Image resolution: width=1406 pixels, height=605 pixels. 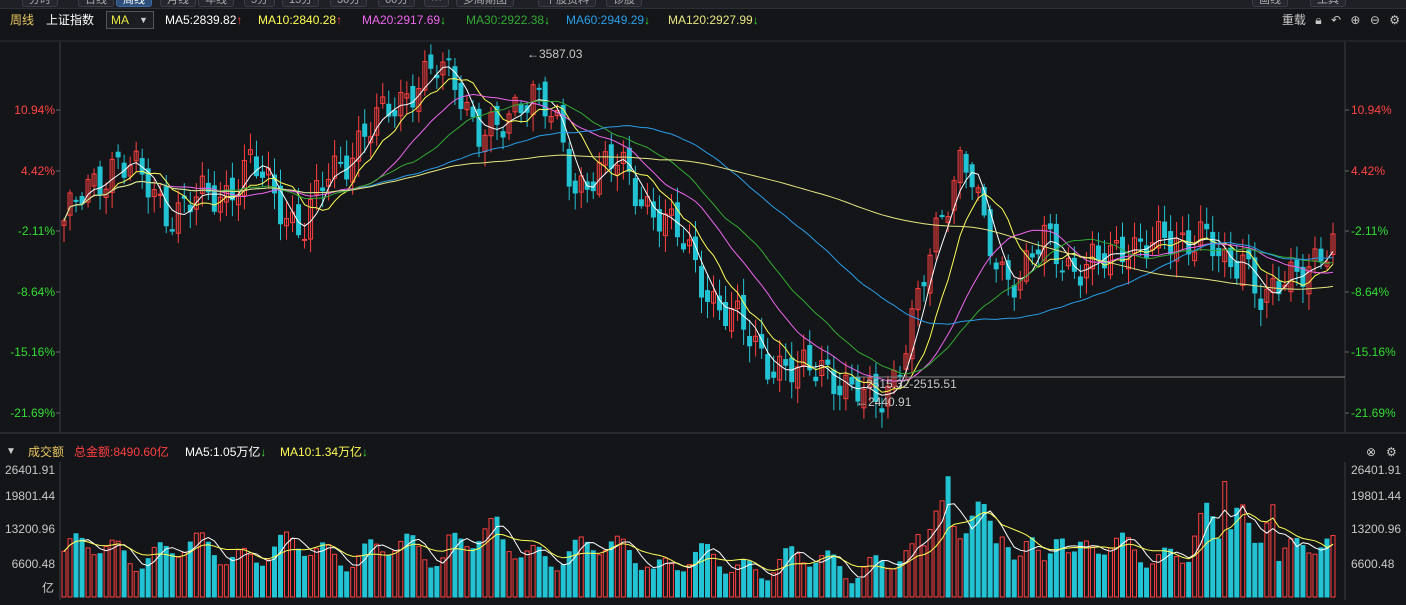 What do you see at coordinates (555, 54) in the screenshot?
I see `high-annotation: ←3587.03` at bounding box center [555, 54].